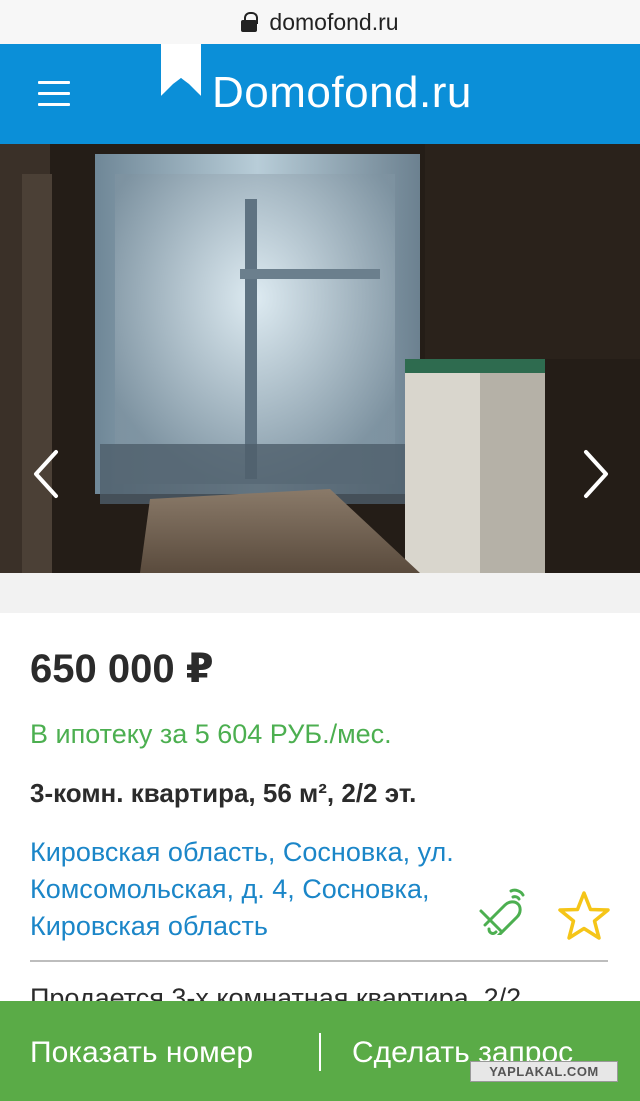 This screenshot has height=1101, width=640. Describe the element at coordinates (501, 910) in the screenshot. I see `bell-icon` at that location.